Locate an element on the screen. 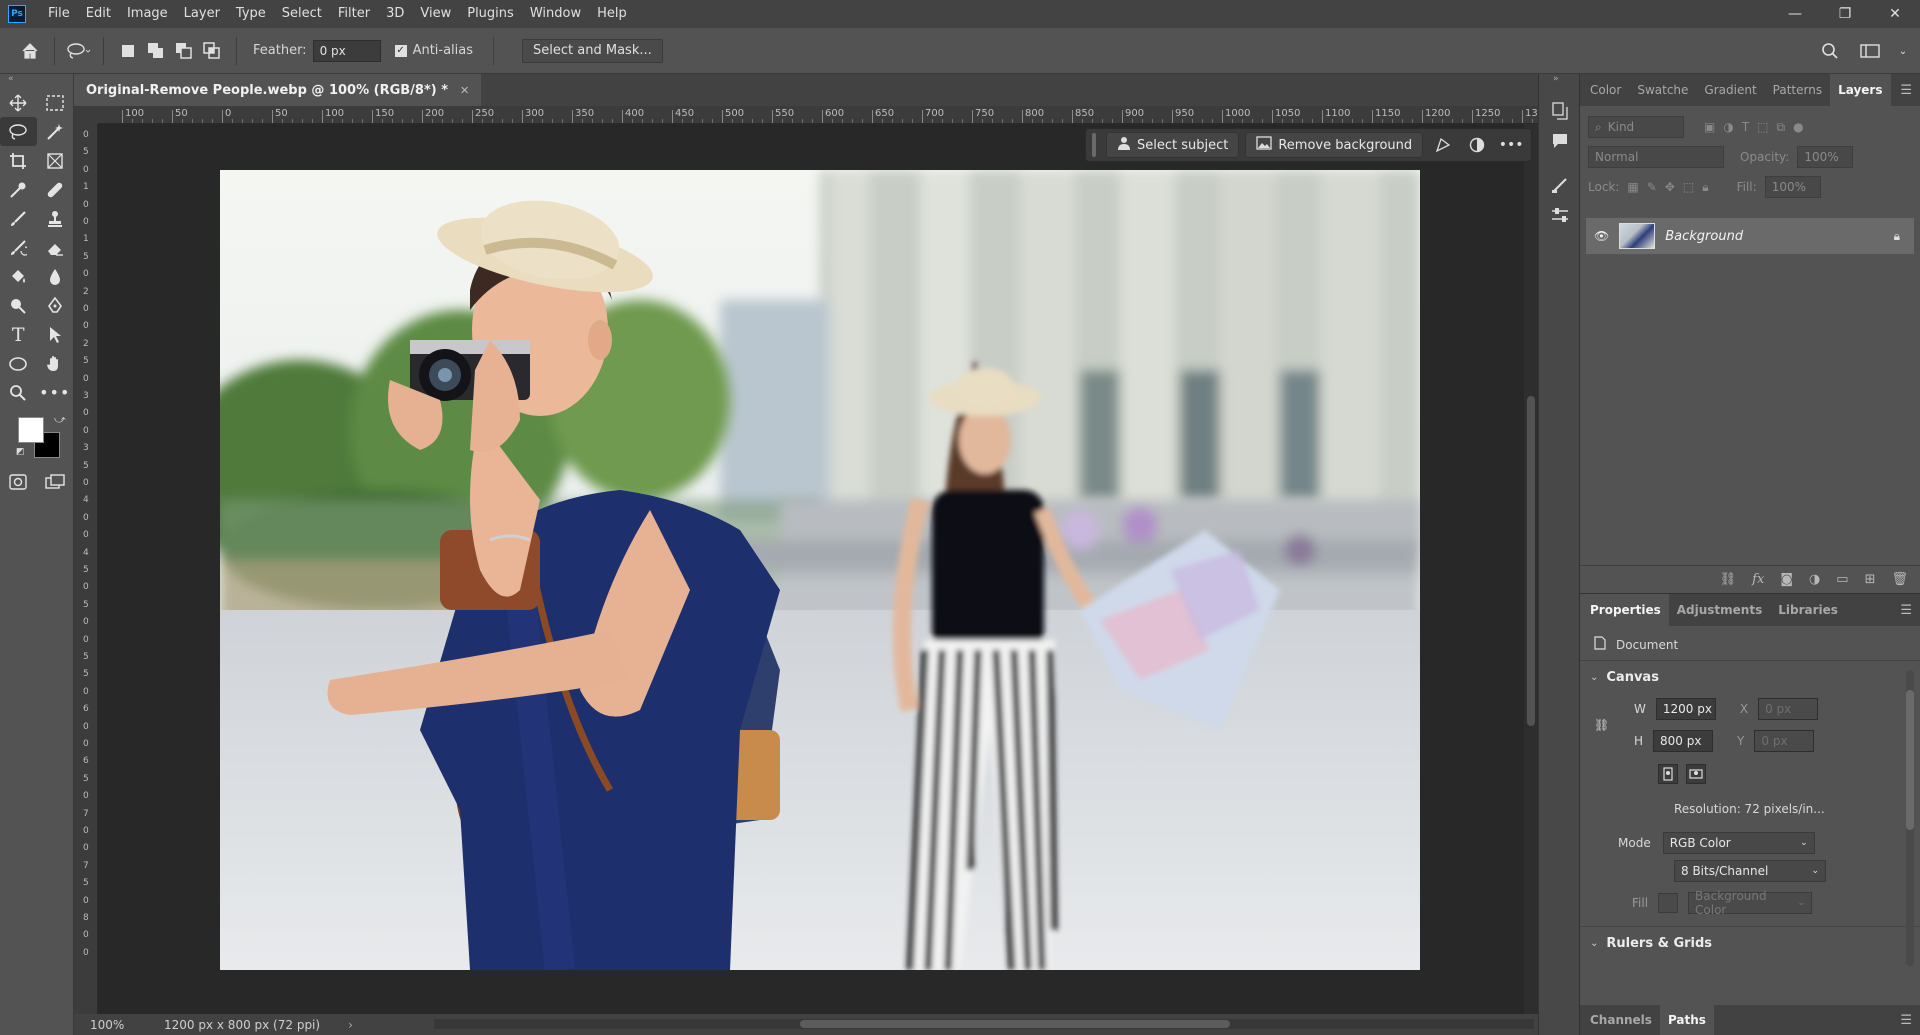 The height and width of the screenshot is (1035, 1920). type-tool-icon: T is located at coordinates (18, 334).